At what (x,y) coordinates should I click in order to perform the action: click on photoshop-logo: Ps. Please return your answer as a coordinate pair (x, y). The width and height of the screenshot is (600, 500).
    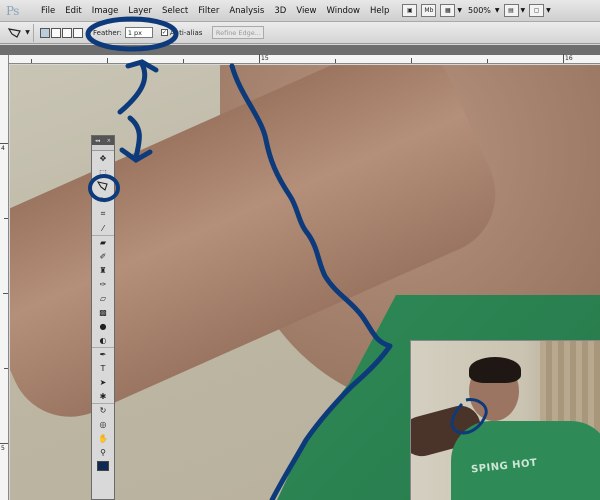
    Looking at the image, I should click on (12, 10).